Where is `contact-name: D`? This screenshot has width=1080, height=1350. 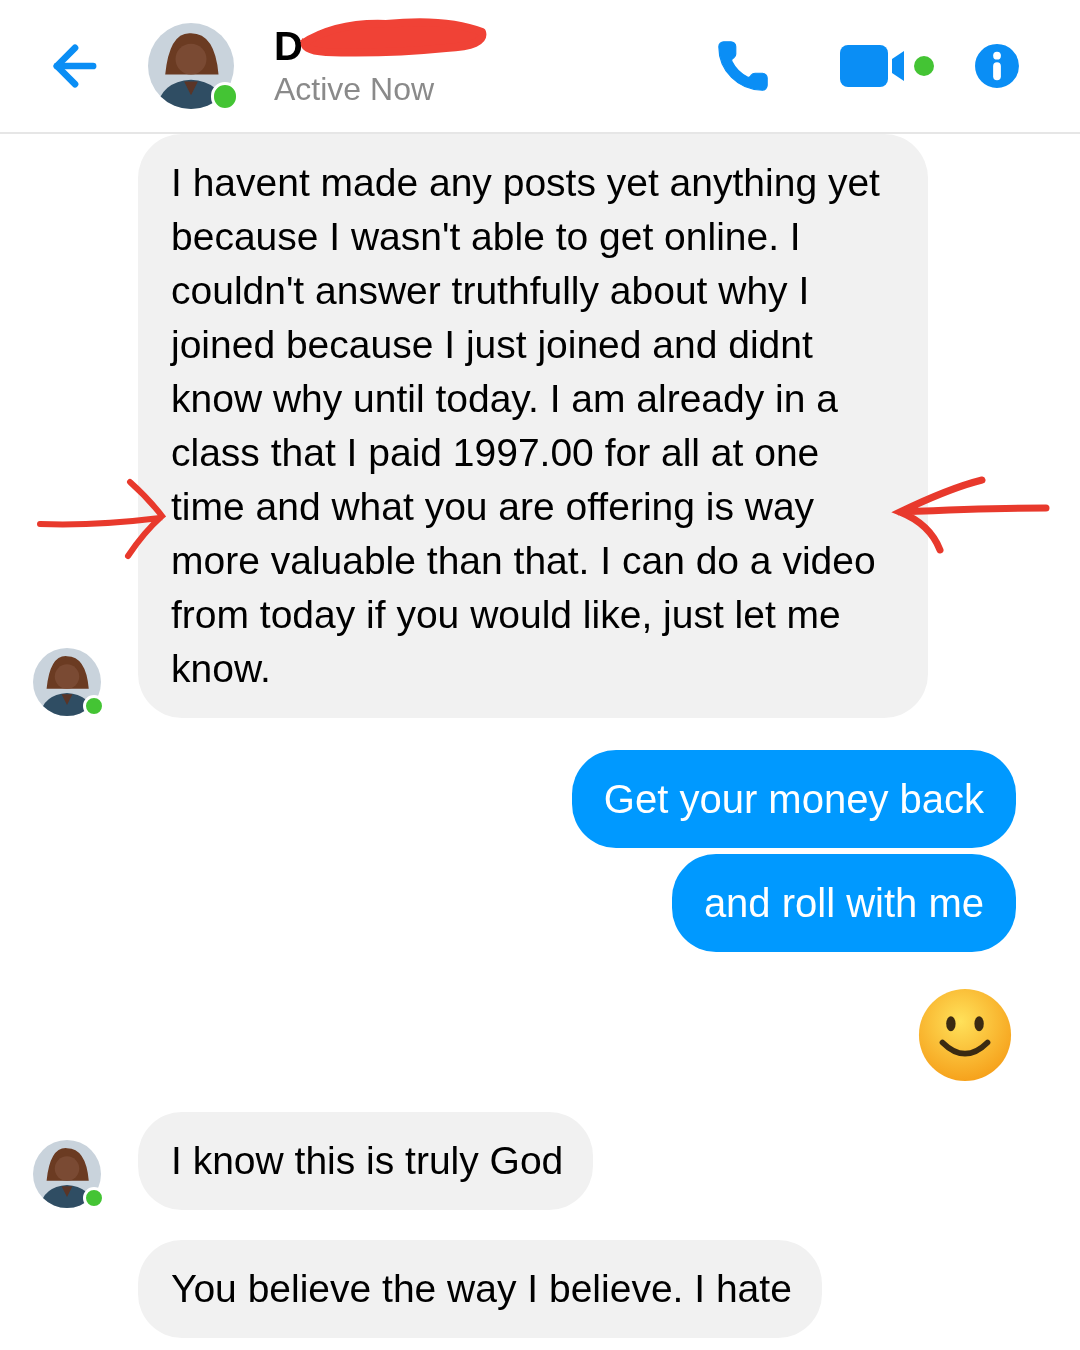
contact-name: D is located at coordinates (288, 46).